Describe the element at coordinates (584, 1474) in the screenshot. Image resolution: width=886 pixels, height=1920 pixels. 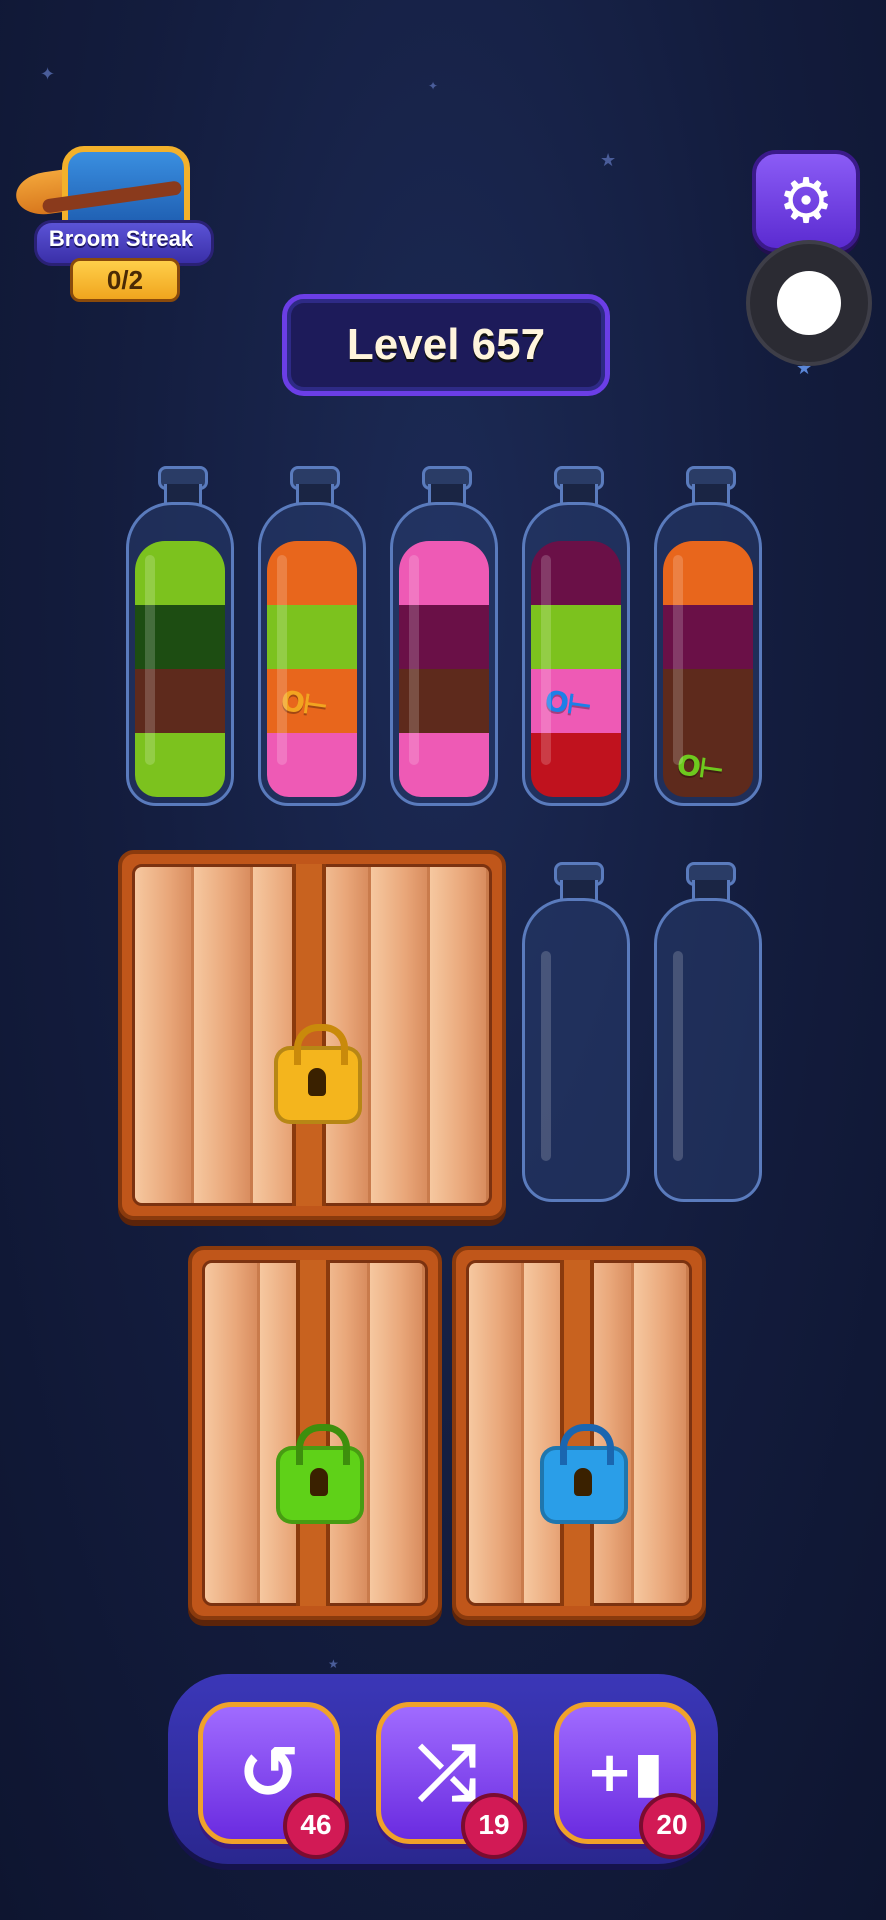
I see `blue-padlock-icon` at that location.